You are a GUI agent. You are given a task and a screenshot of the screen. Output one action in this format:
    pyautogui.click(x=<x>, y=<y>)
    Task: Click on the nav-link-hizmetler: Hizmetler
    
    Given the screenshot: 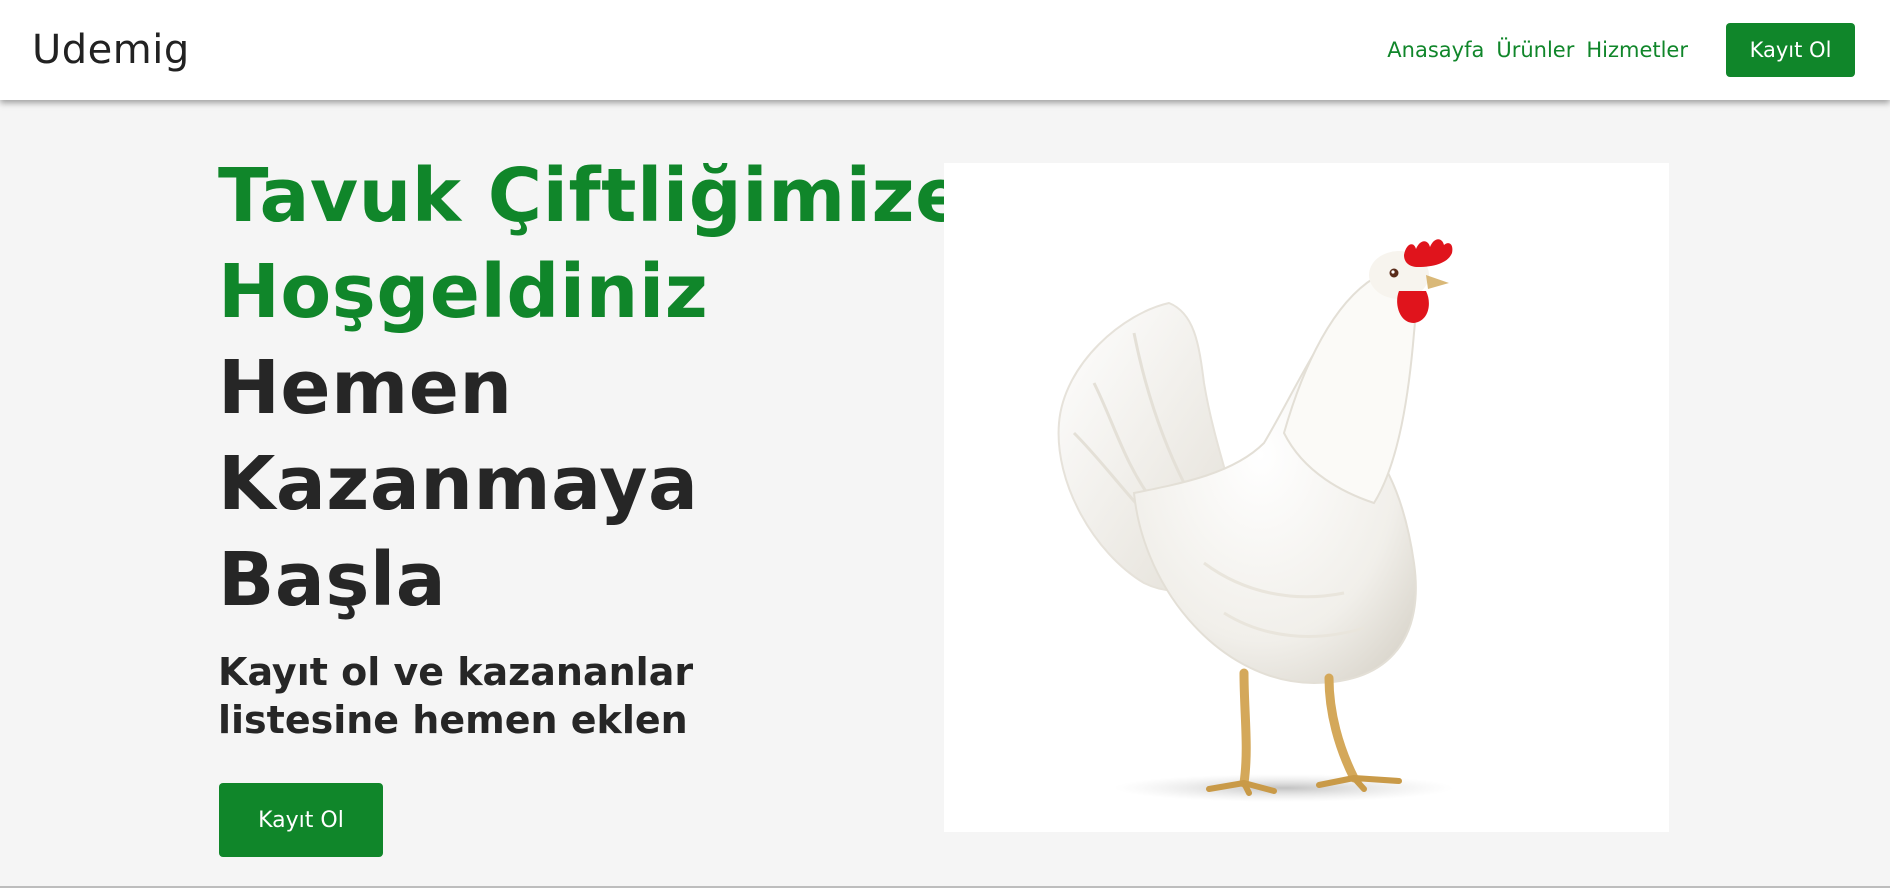 What is the action you would take?
    pyautogui.click(x=1637, y=50)
    